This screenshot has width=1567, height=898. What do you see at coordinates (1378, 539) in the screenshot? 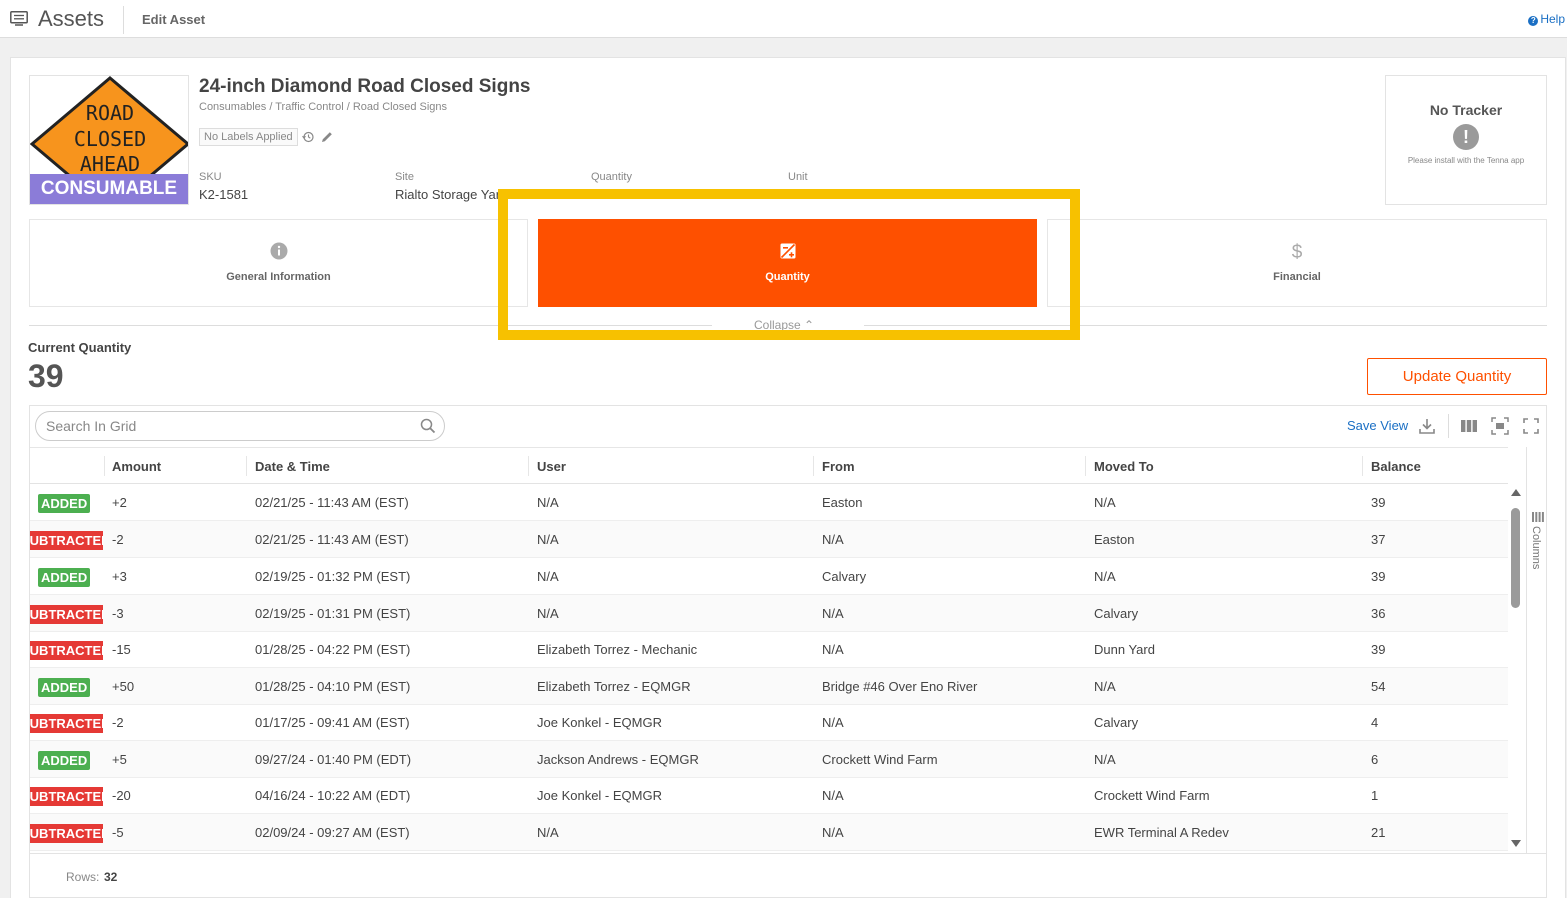
I see `balance-cell: 37` at bounding box center [1378, 539].